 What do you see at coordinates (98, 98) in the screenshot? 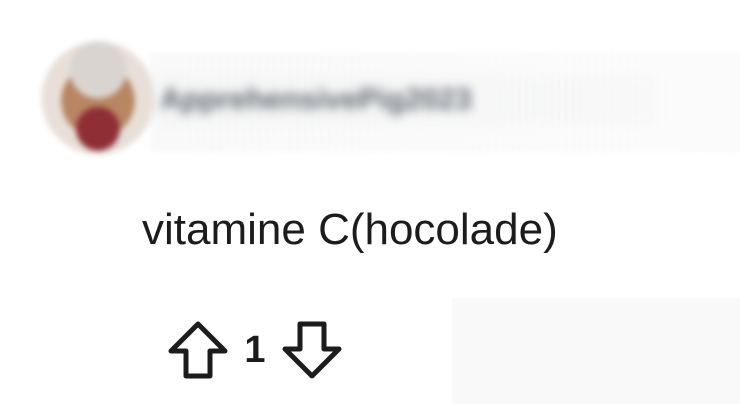
I see `avatar` at bounding box center [98, 98].